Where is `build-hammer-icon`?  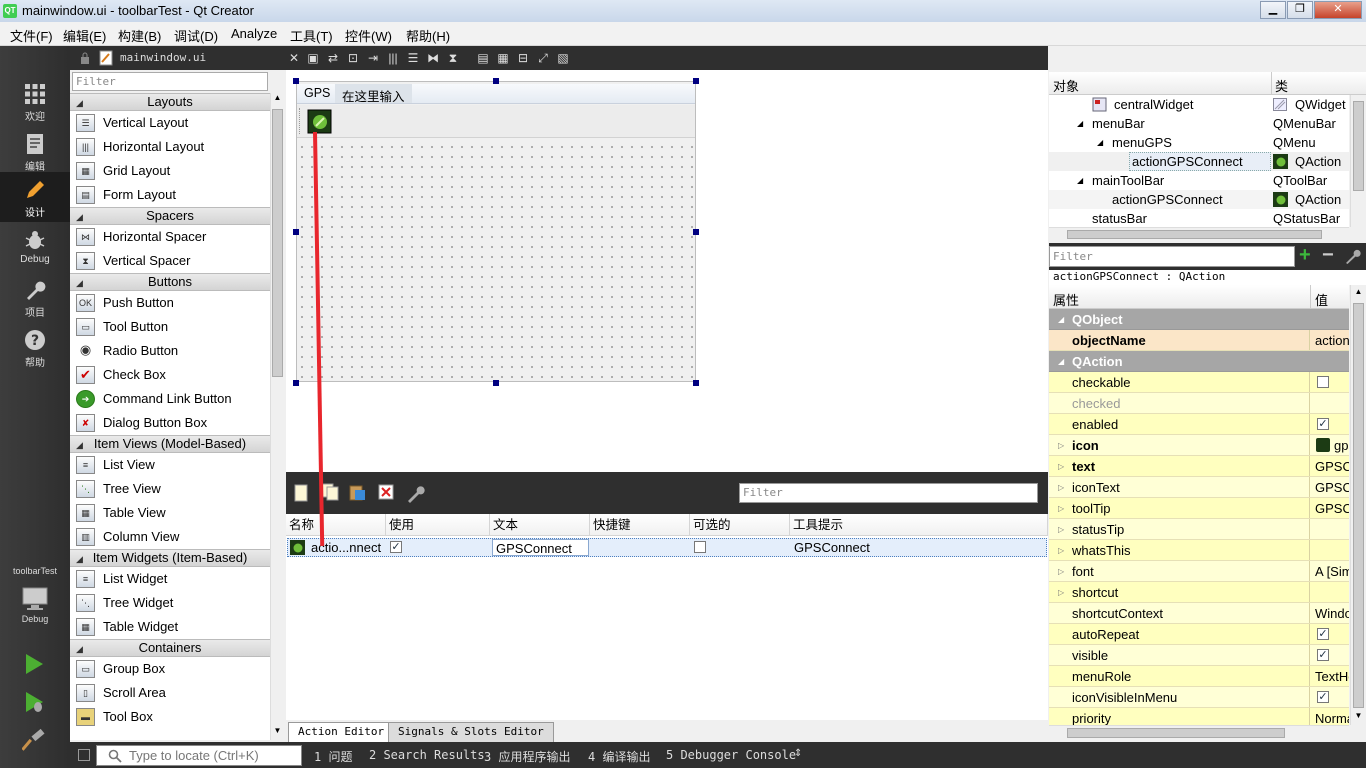
build-hammer-icon is located at coordinates (34, 740).